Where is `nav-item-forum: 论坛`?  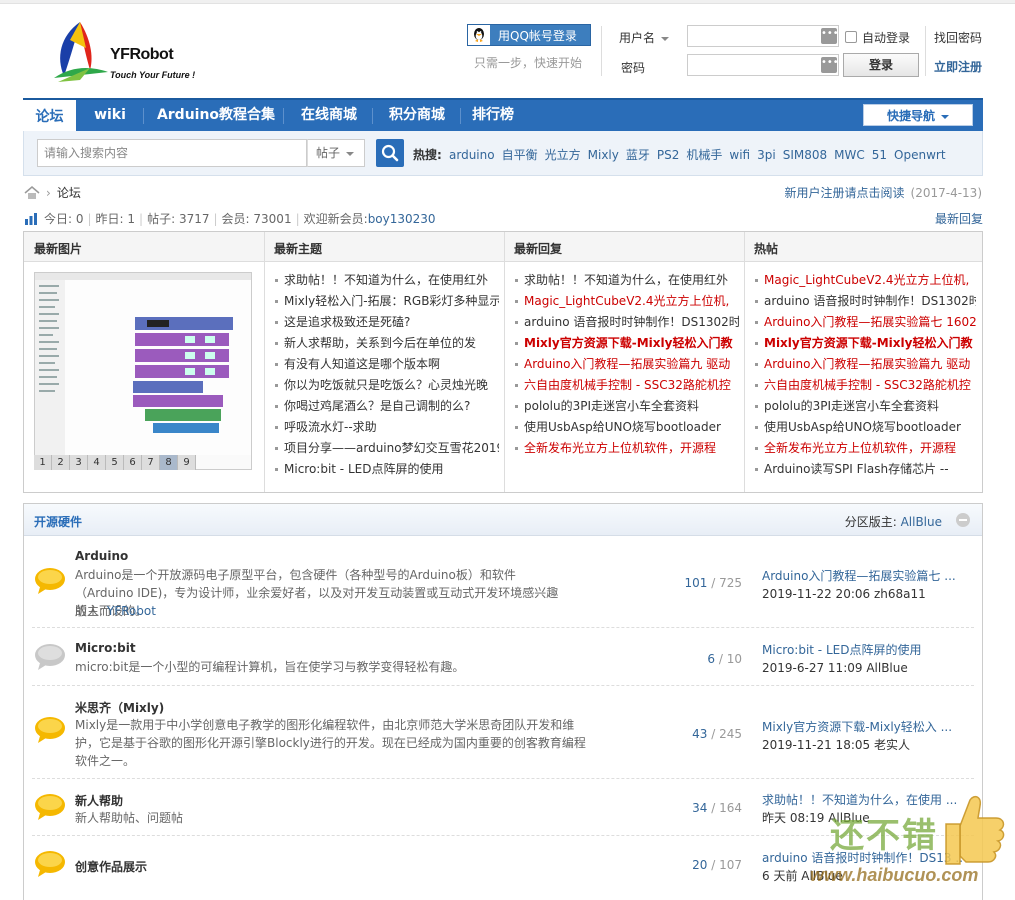 nav-item-forum: 论坛 is located at coordinates (49, 115).